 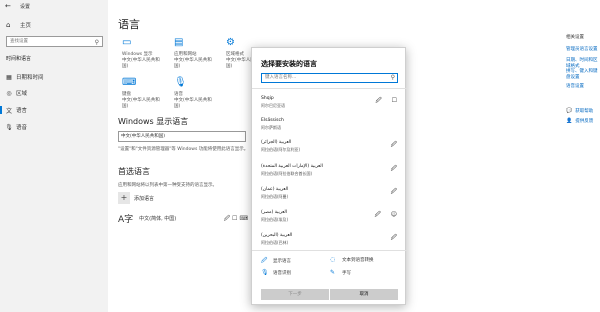 I want to click on calendar-icon: ▦, so click(x=9, y=77).